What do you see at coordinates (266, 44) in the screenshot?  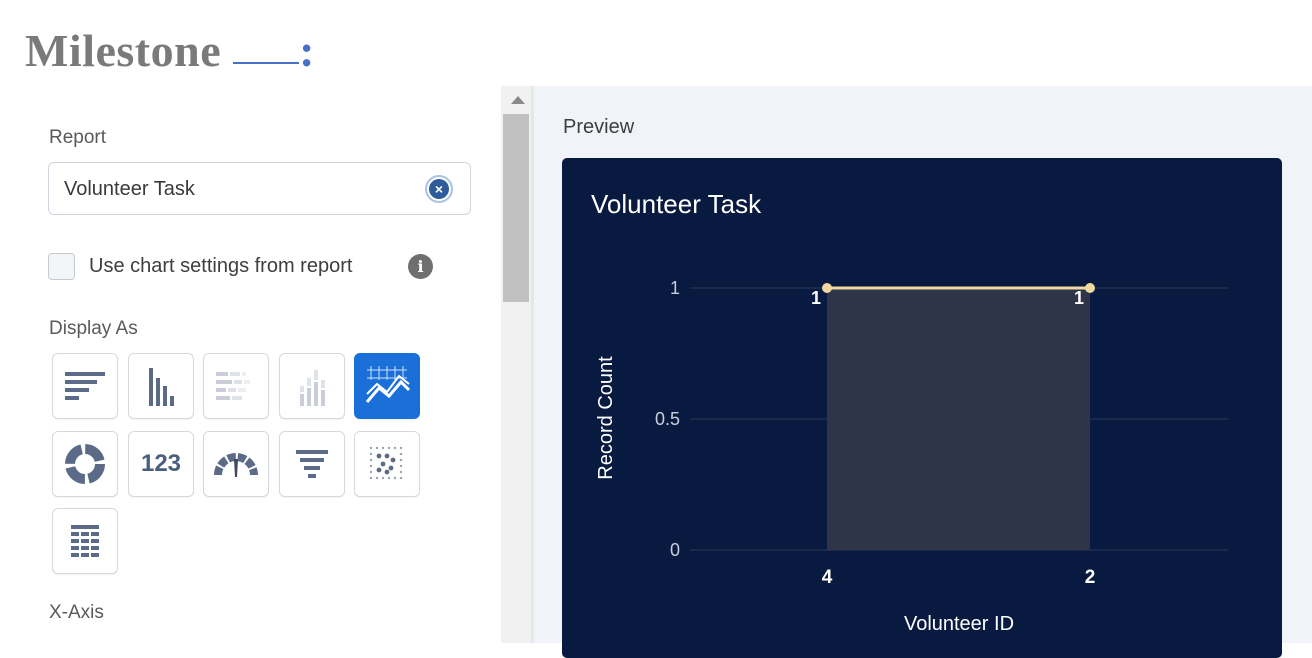 I see `heading-blank` at bounding box center [266, 44].